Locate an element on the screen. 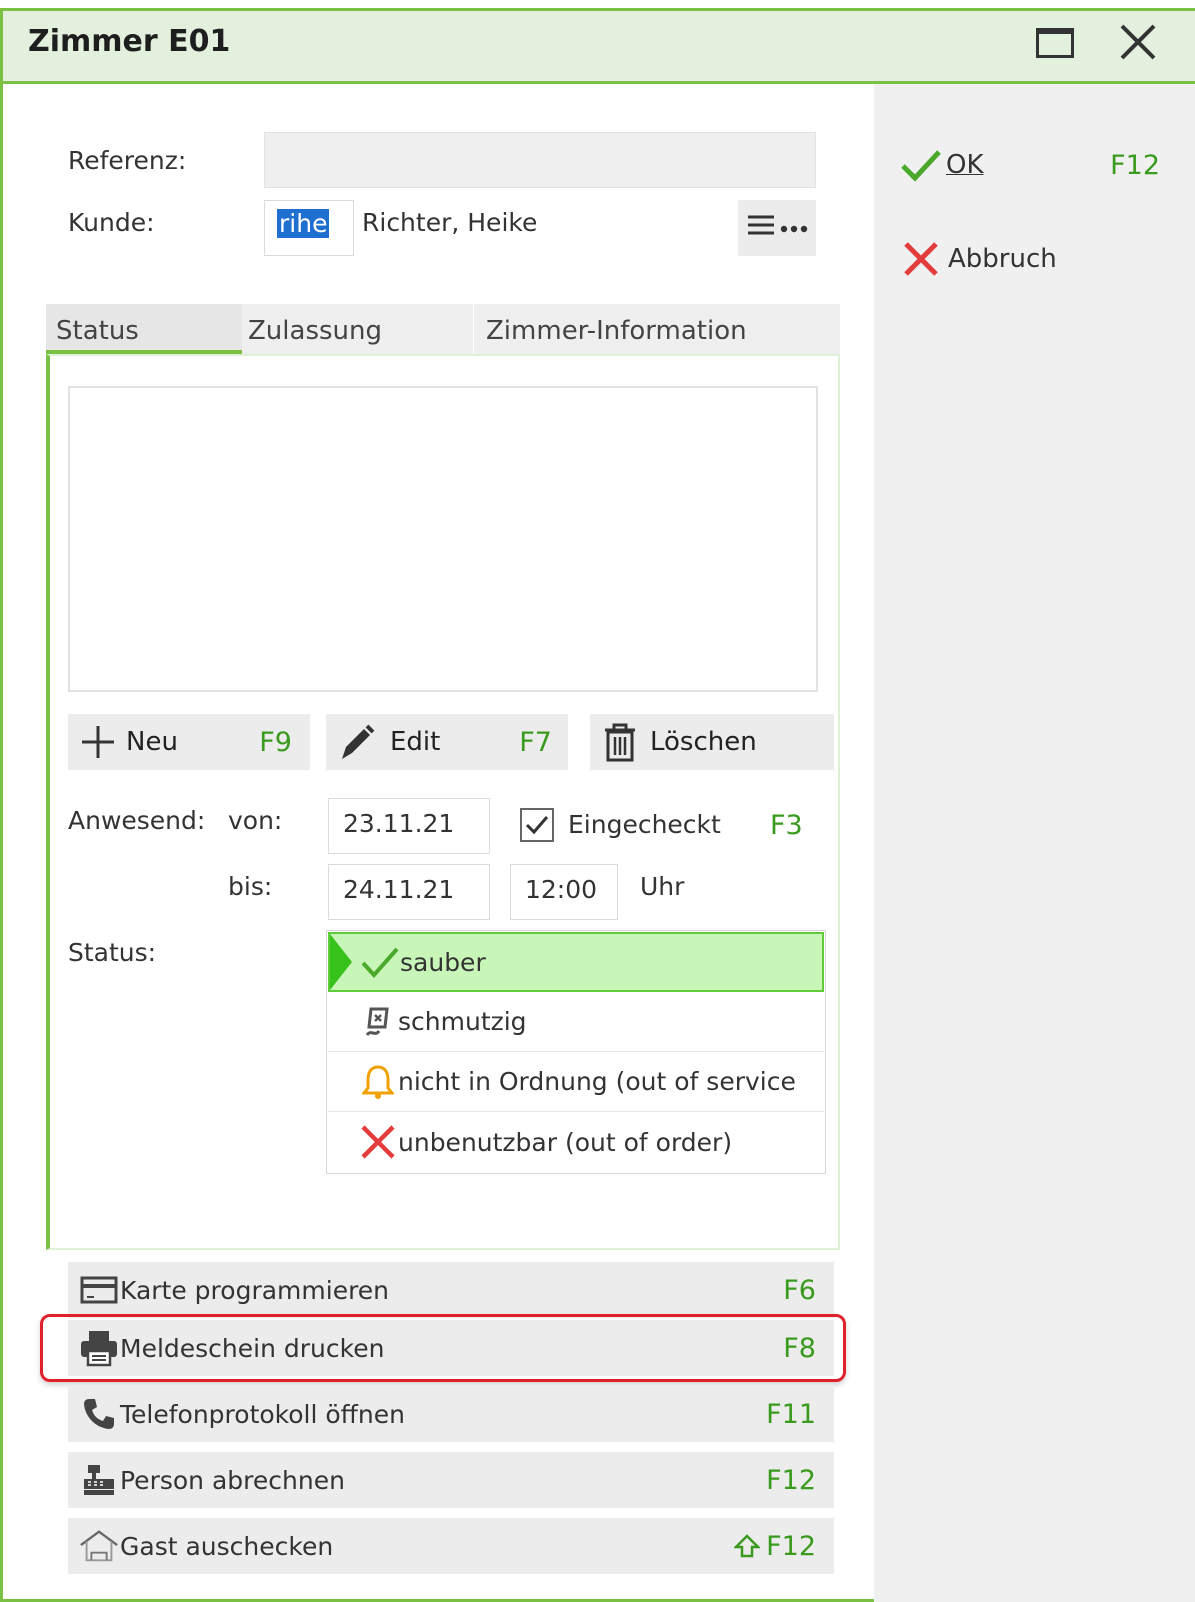 The height and width of the screenshot is (1602, 1195). trash-icon is located at coordinates (620, 742).